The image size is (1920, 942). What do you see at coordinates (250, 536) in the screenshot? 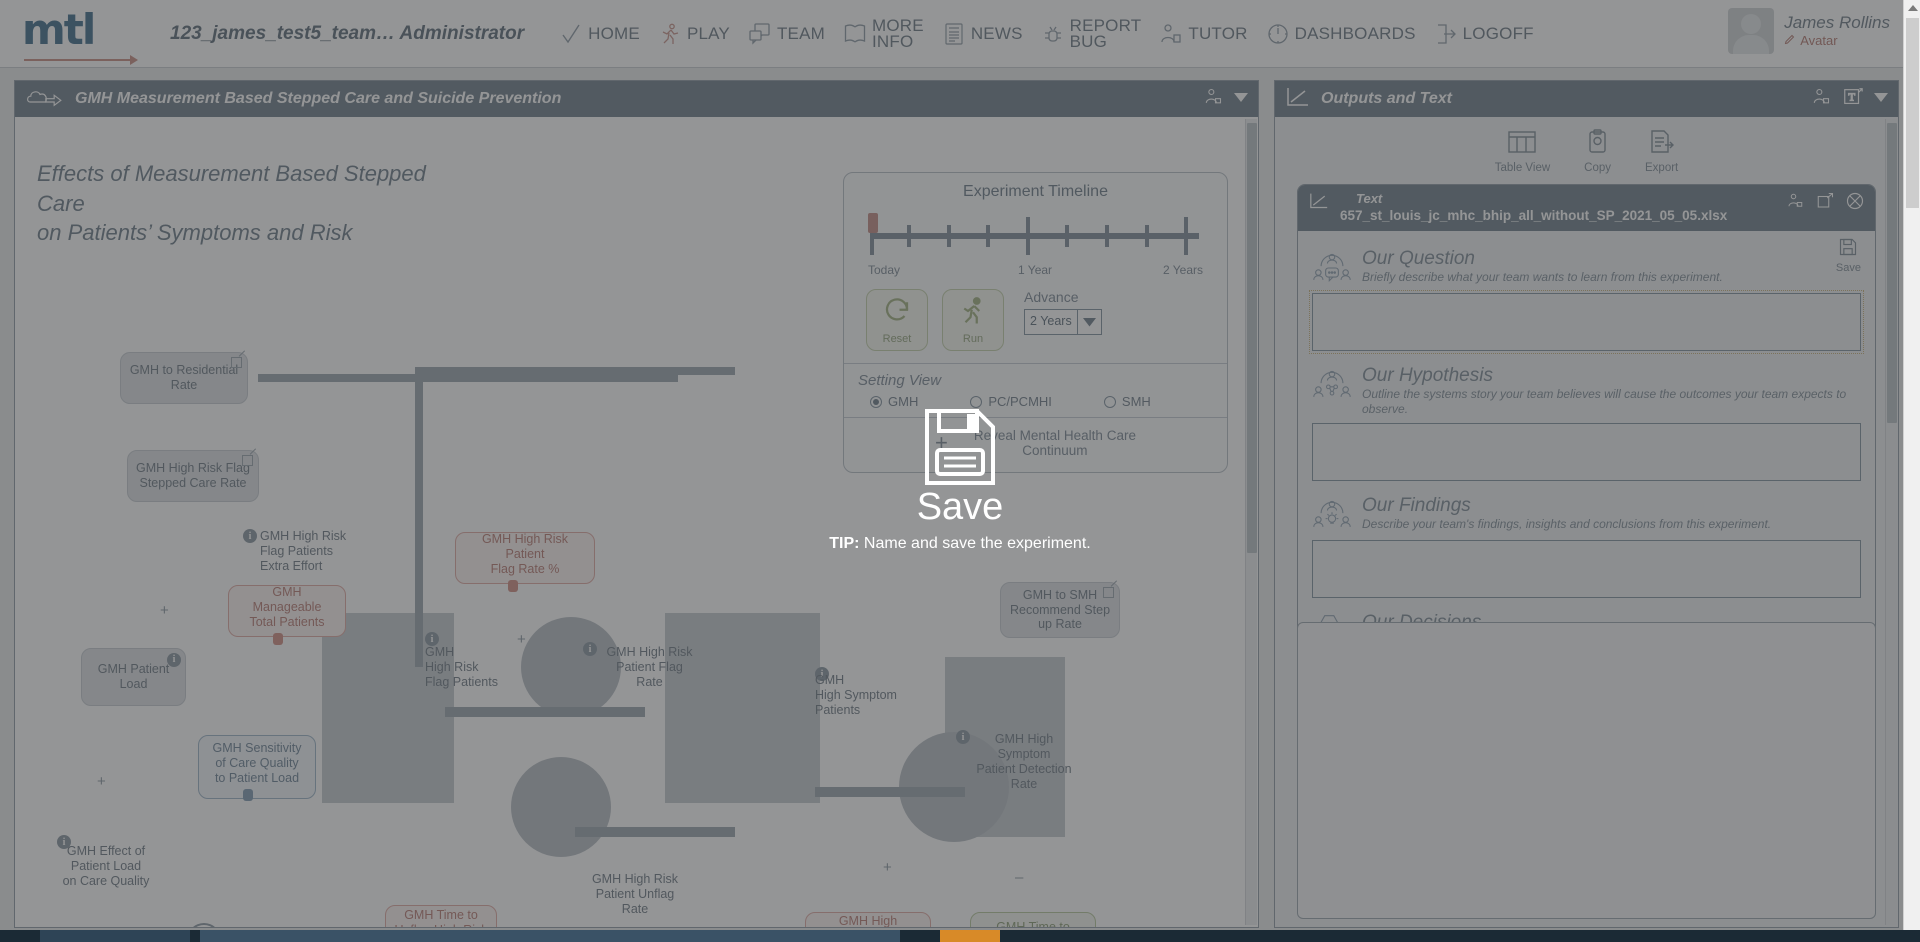
I see `info-icon-1: i` at bounding box center [250, 536].